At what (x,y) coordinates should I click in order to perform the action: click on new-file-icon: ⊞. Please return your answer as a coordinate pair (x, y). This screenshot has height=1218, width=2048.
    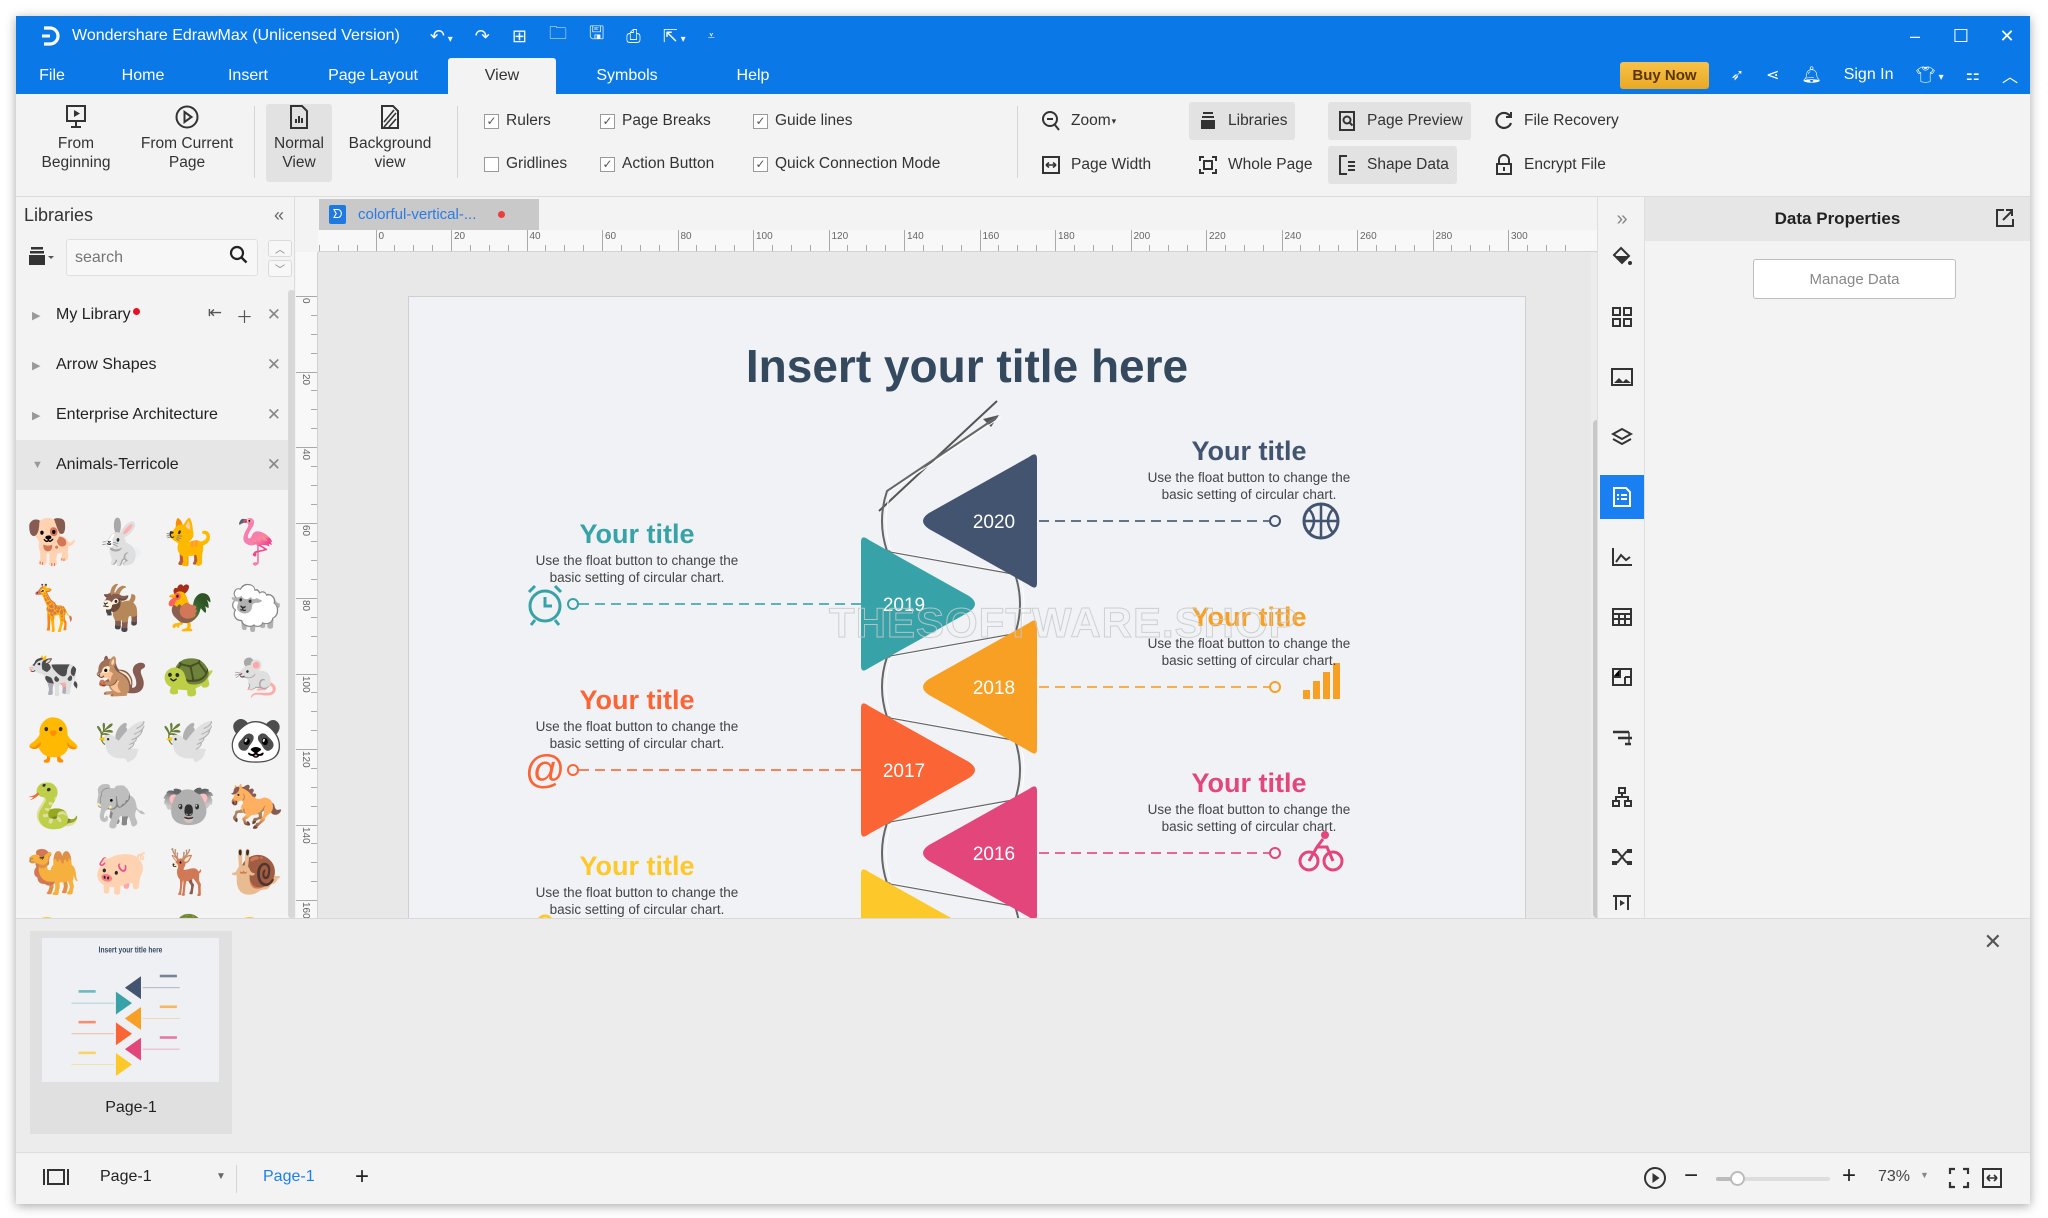
    Looking at the image, I should click on (519, 36).